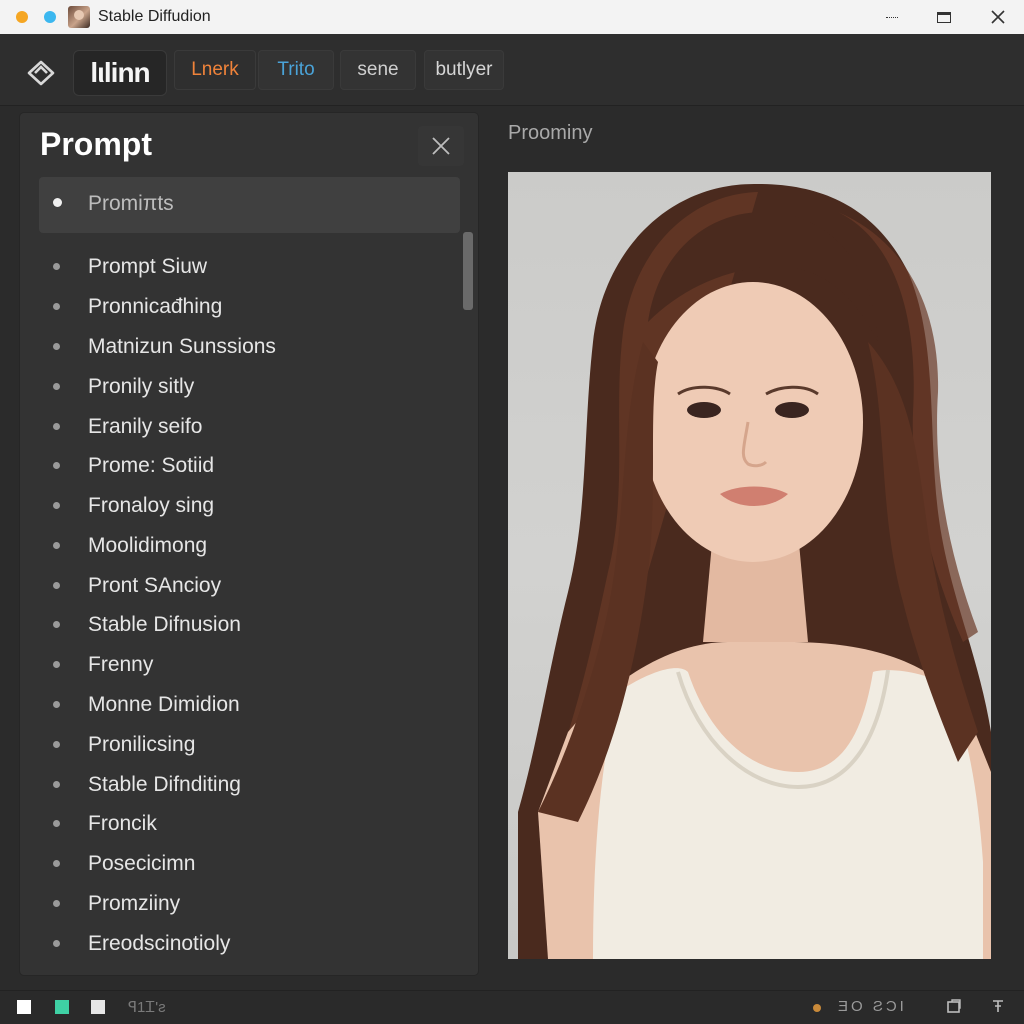 The image size is (1024, 1024). What do you see at coordinates (164, 784) in the screenshot?
I see `list-item-label: Stable Difnditing` at bounding box center [164, 784].